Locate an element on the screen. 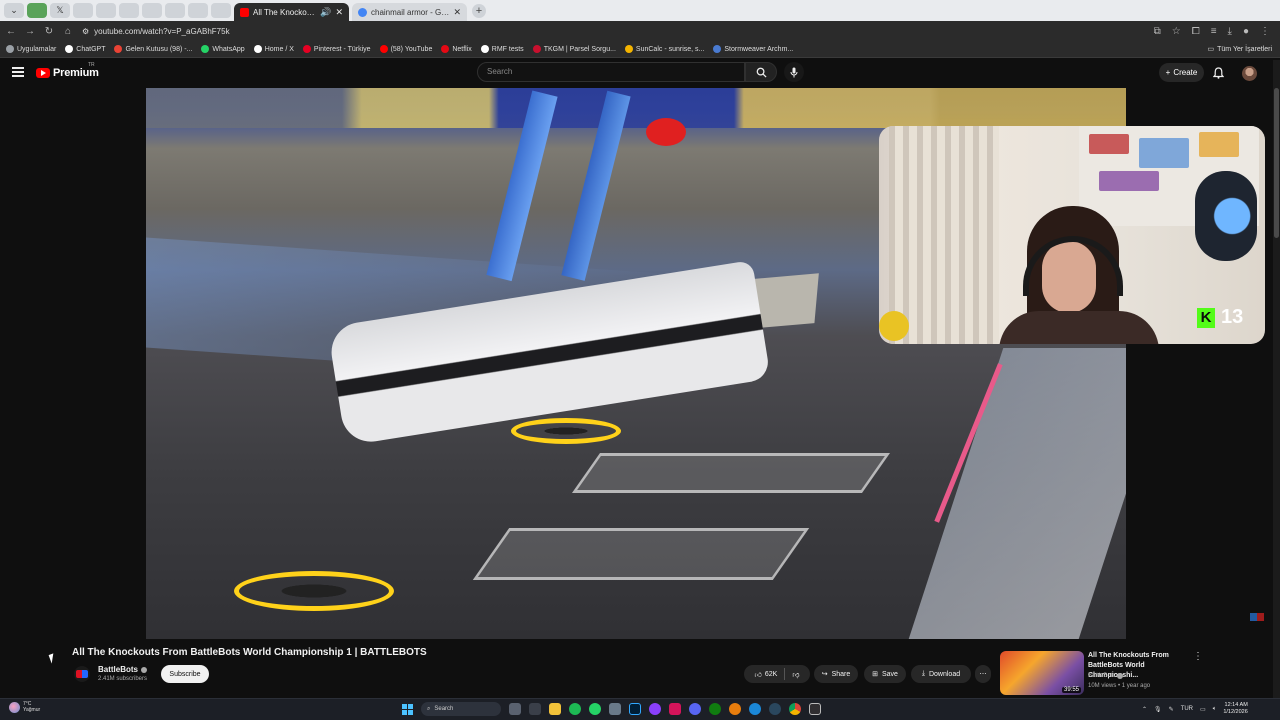  windows-start-icon is located at coordinates (407, 709).